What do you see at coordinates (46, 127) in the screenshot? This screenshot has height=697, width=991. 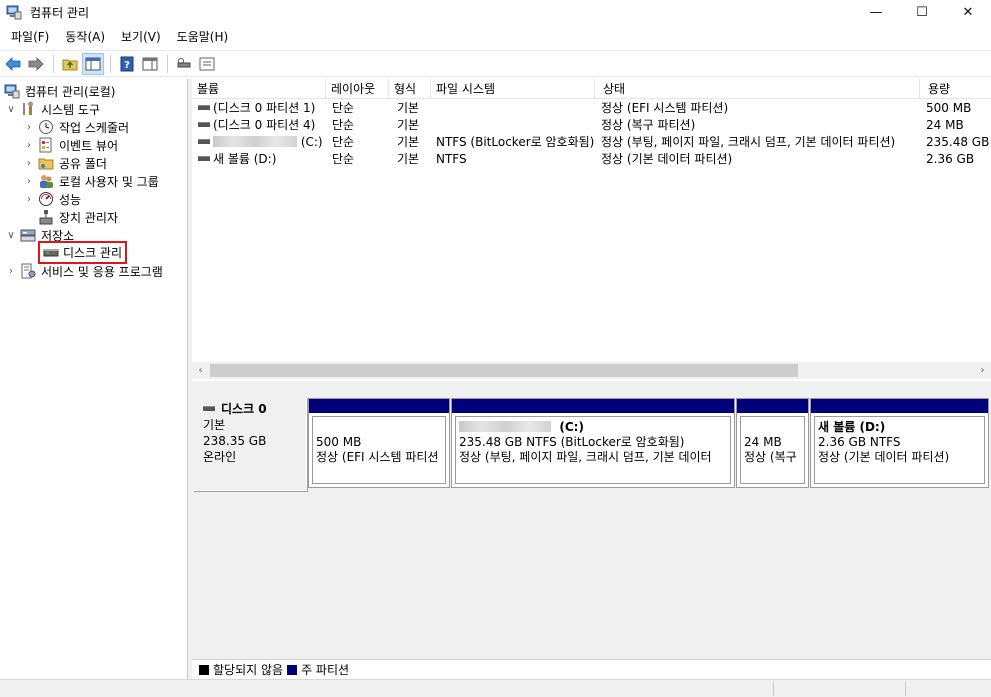 I see `clock-icon` at bounding box center [46, 127].